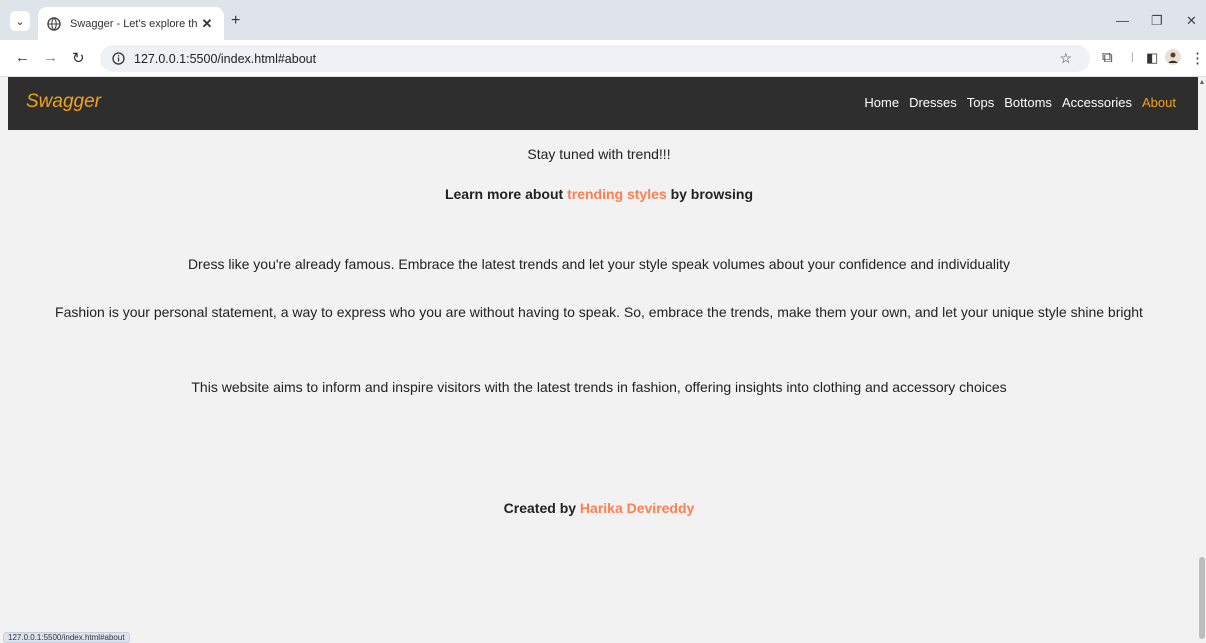 This screenshot has height=643, width=1206. What do you see at coordinates (118, 59) in the screenshot?
I see `site-info-icon` at bounding box center [118, 59].